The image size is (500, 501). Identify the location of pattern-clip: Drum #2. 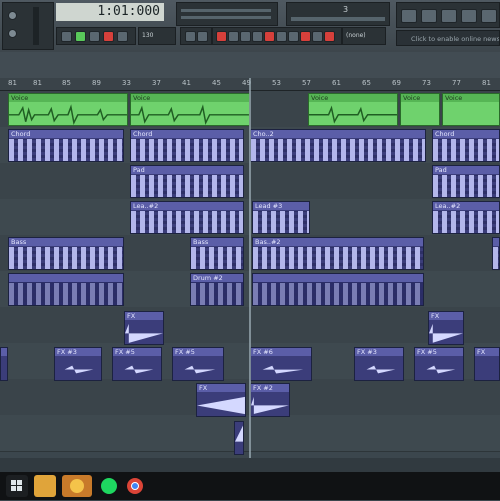
(217, 289).